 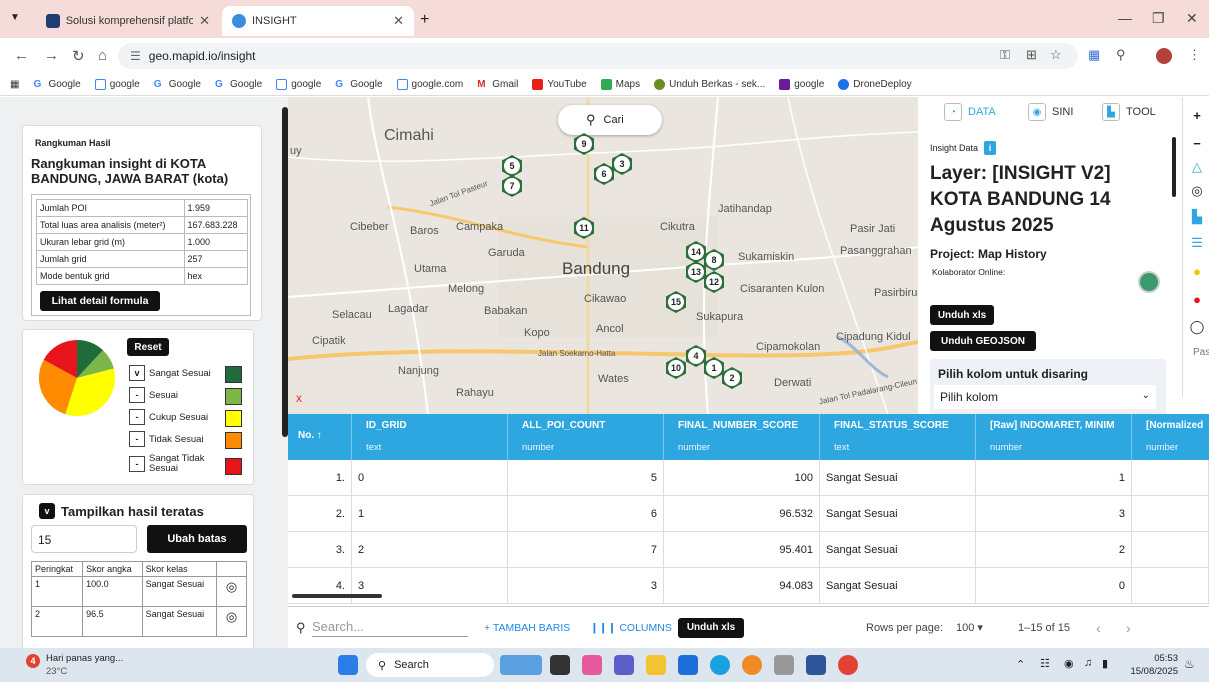 I want to click on record-icon: ●, so click(x=1197, y=299).